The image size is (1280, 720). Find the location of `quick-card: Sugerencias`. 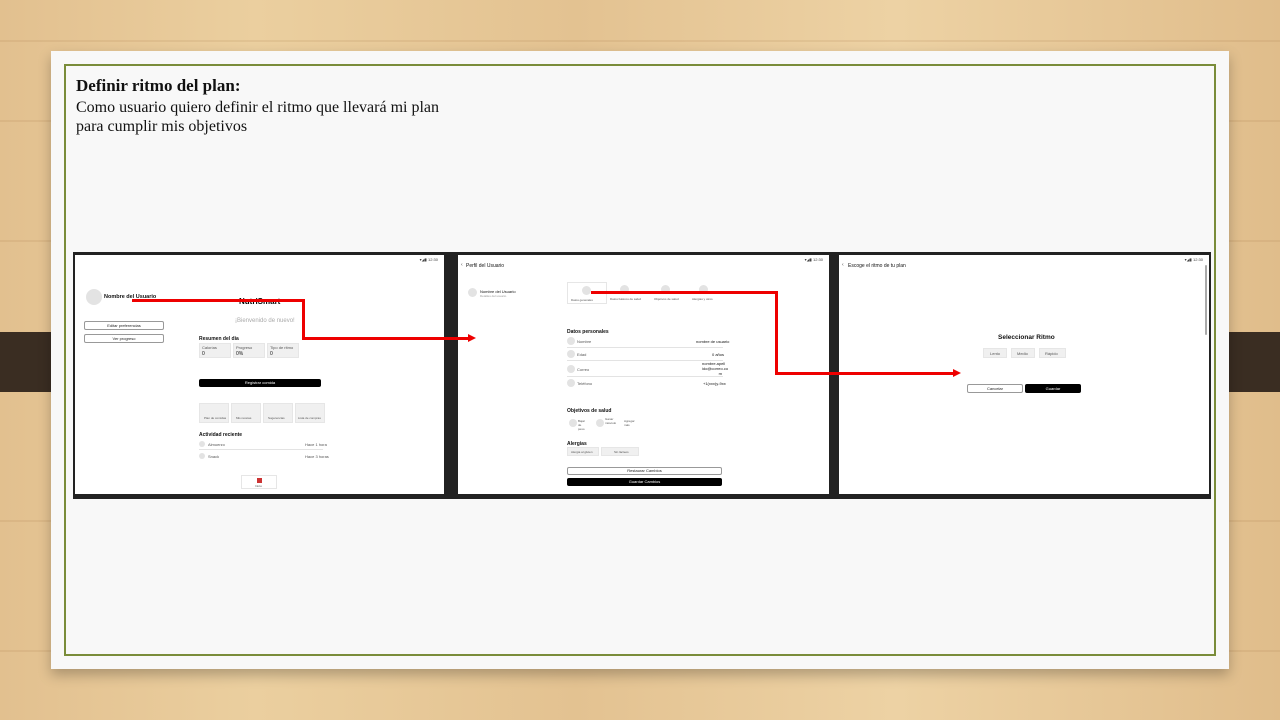

quick-card: Sugerencias is located at coordinates (278, 413).